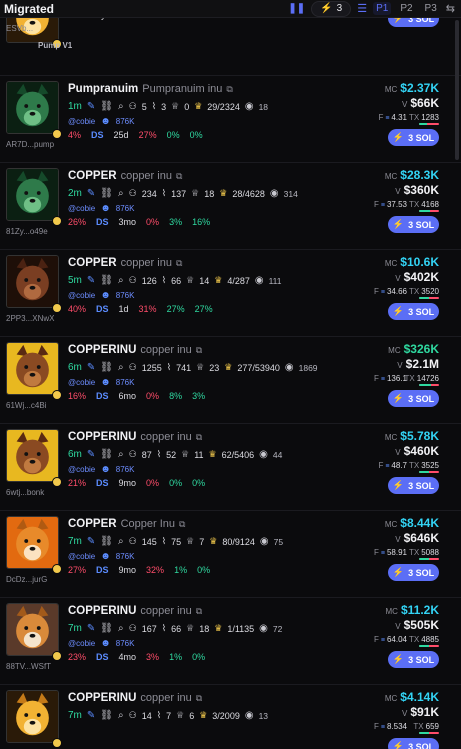  I want to click on list-icon: ☰, so click(362, 8).